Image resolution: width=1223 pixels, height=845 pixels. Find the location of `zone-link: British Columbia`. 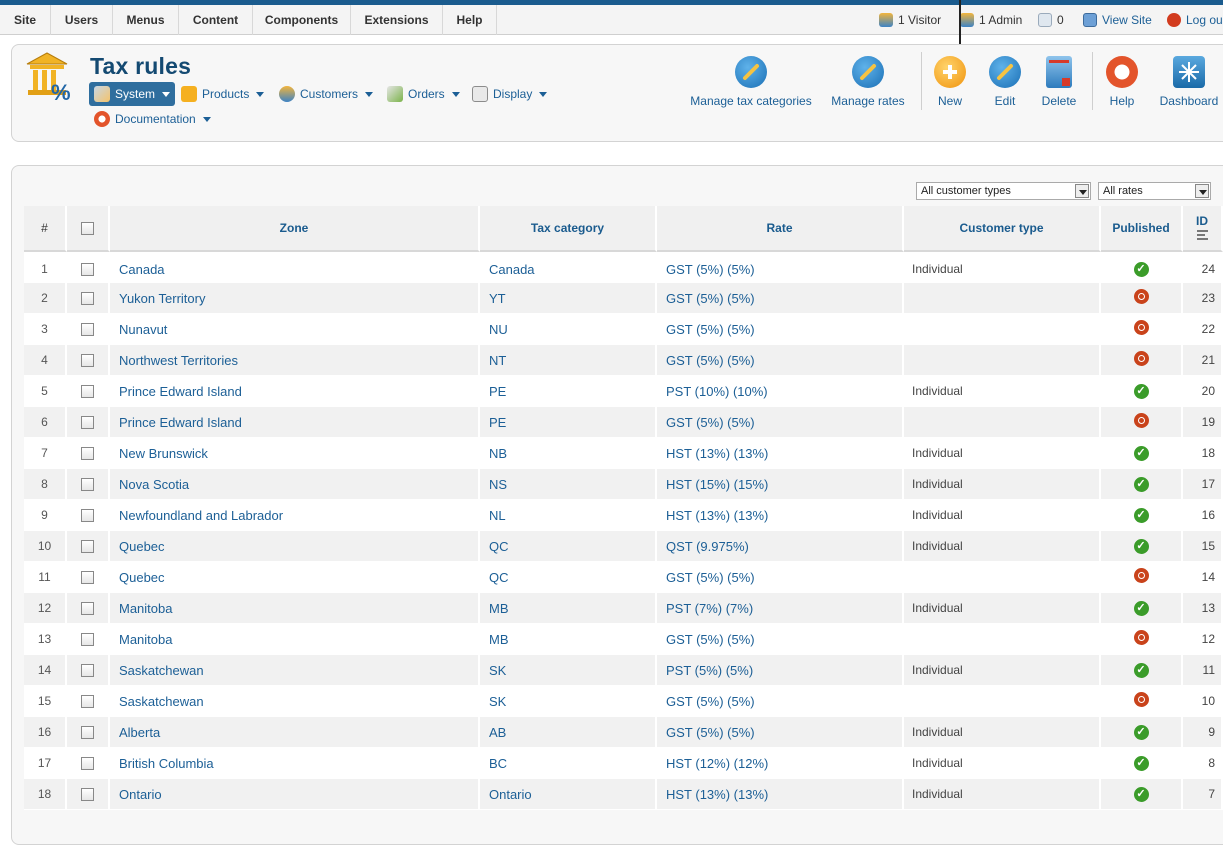

zone-link: British Columbia is located at coordinates (295, 763).